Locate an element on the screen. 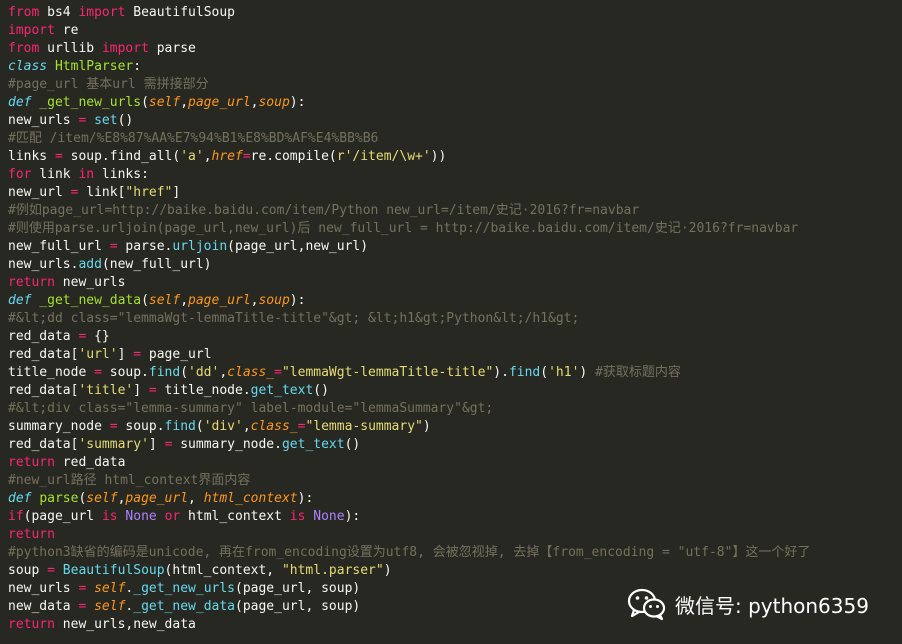 Image resolution: width=902 pixels, height=644 pixels. code-token: BeautifulSoup is located at coordinates (180, 12).